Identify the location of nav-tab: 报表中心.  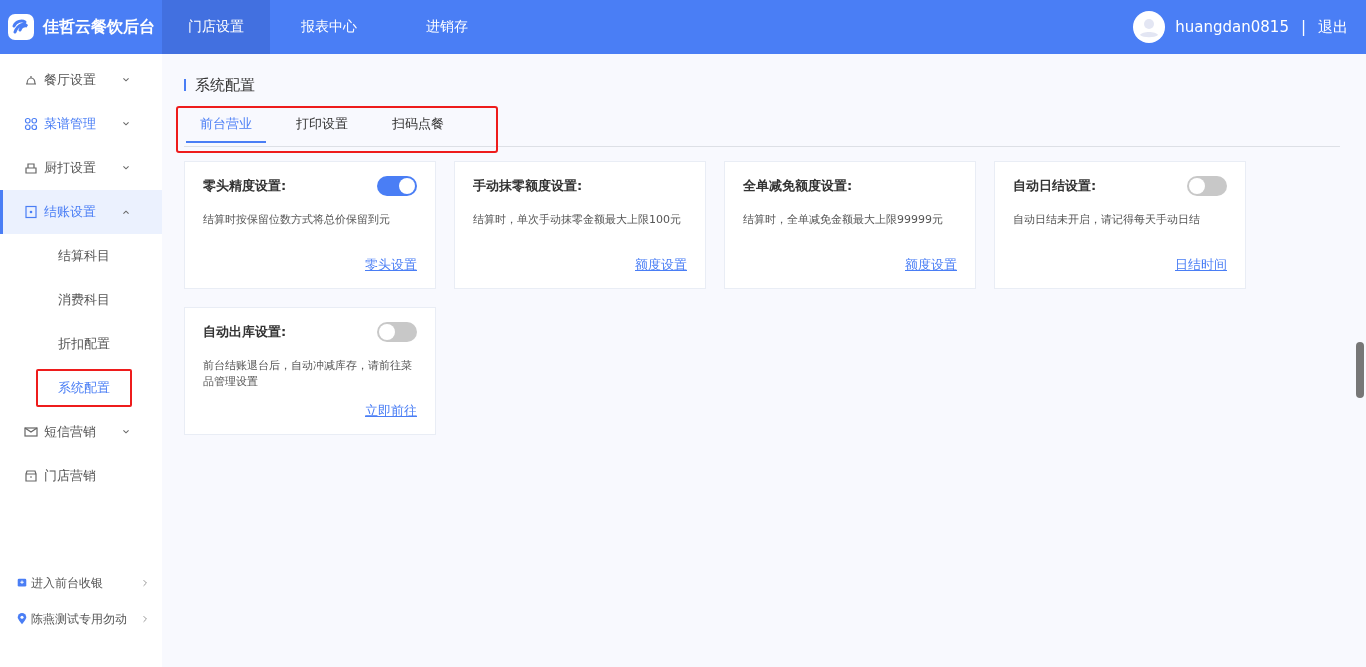
(329, 27).